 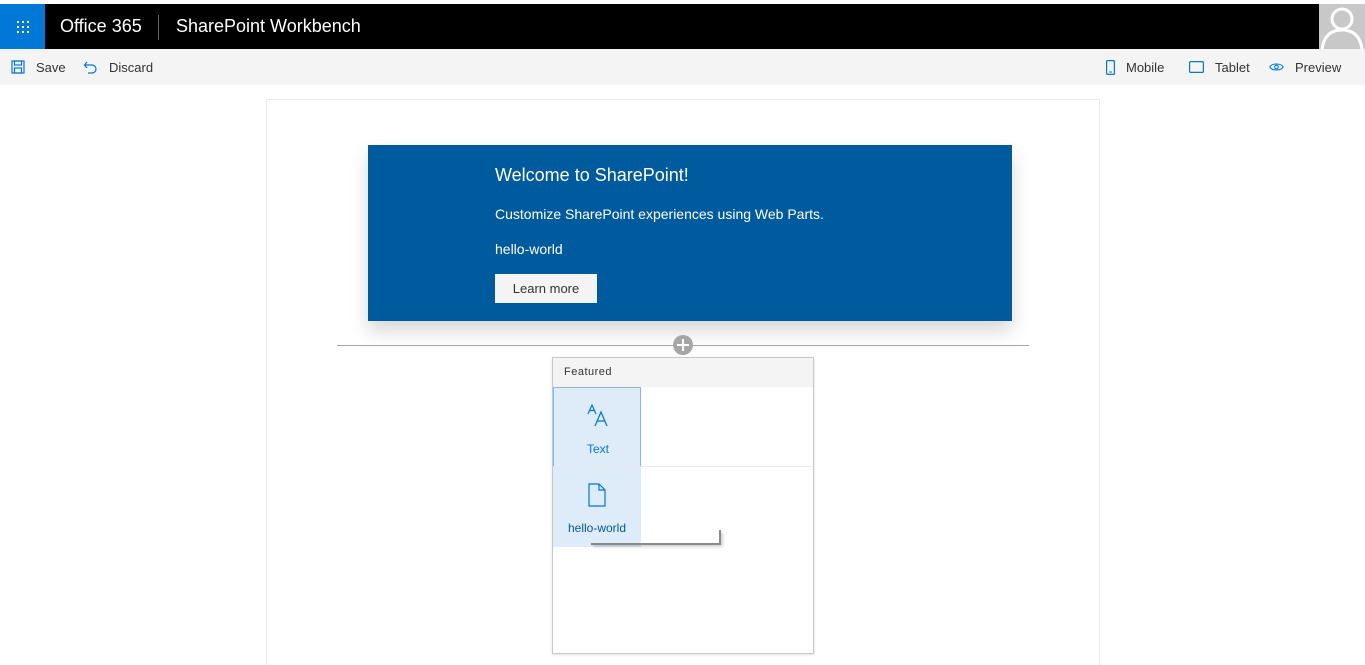 I want to click on toolbox-item-label: Text, so click(x=597, y=449).